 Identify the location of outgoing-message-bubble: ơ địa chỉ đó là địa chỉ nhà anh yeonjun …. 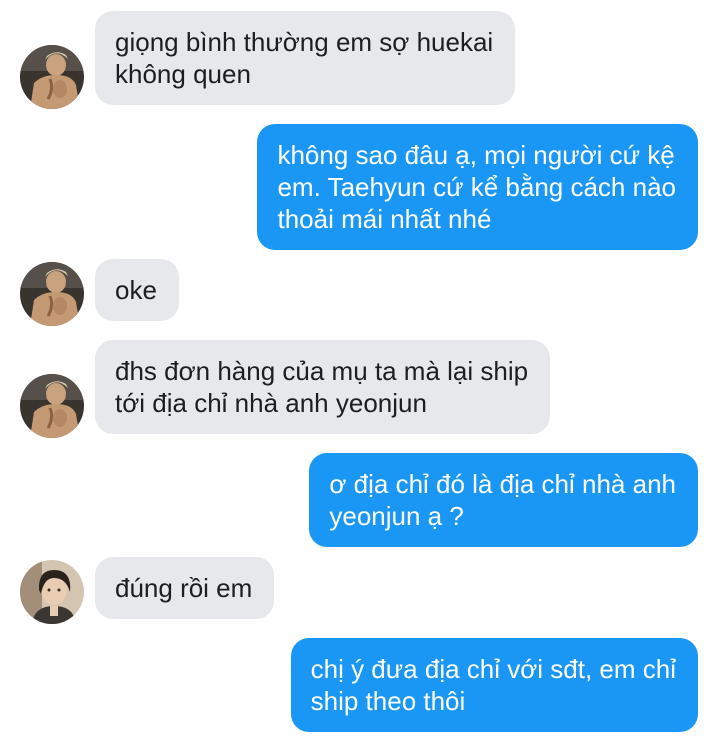
(503, 500).